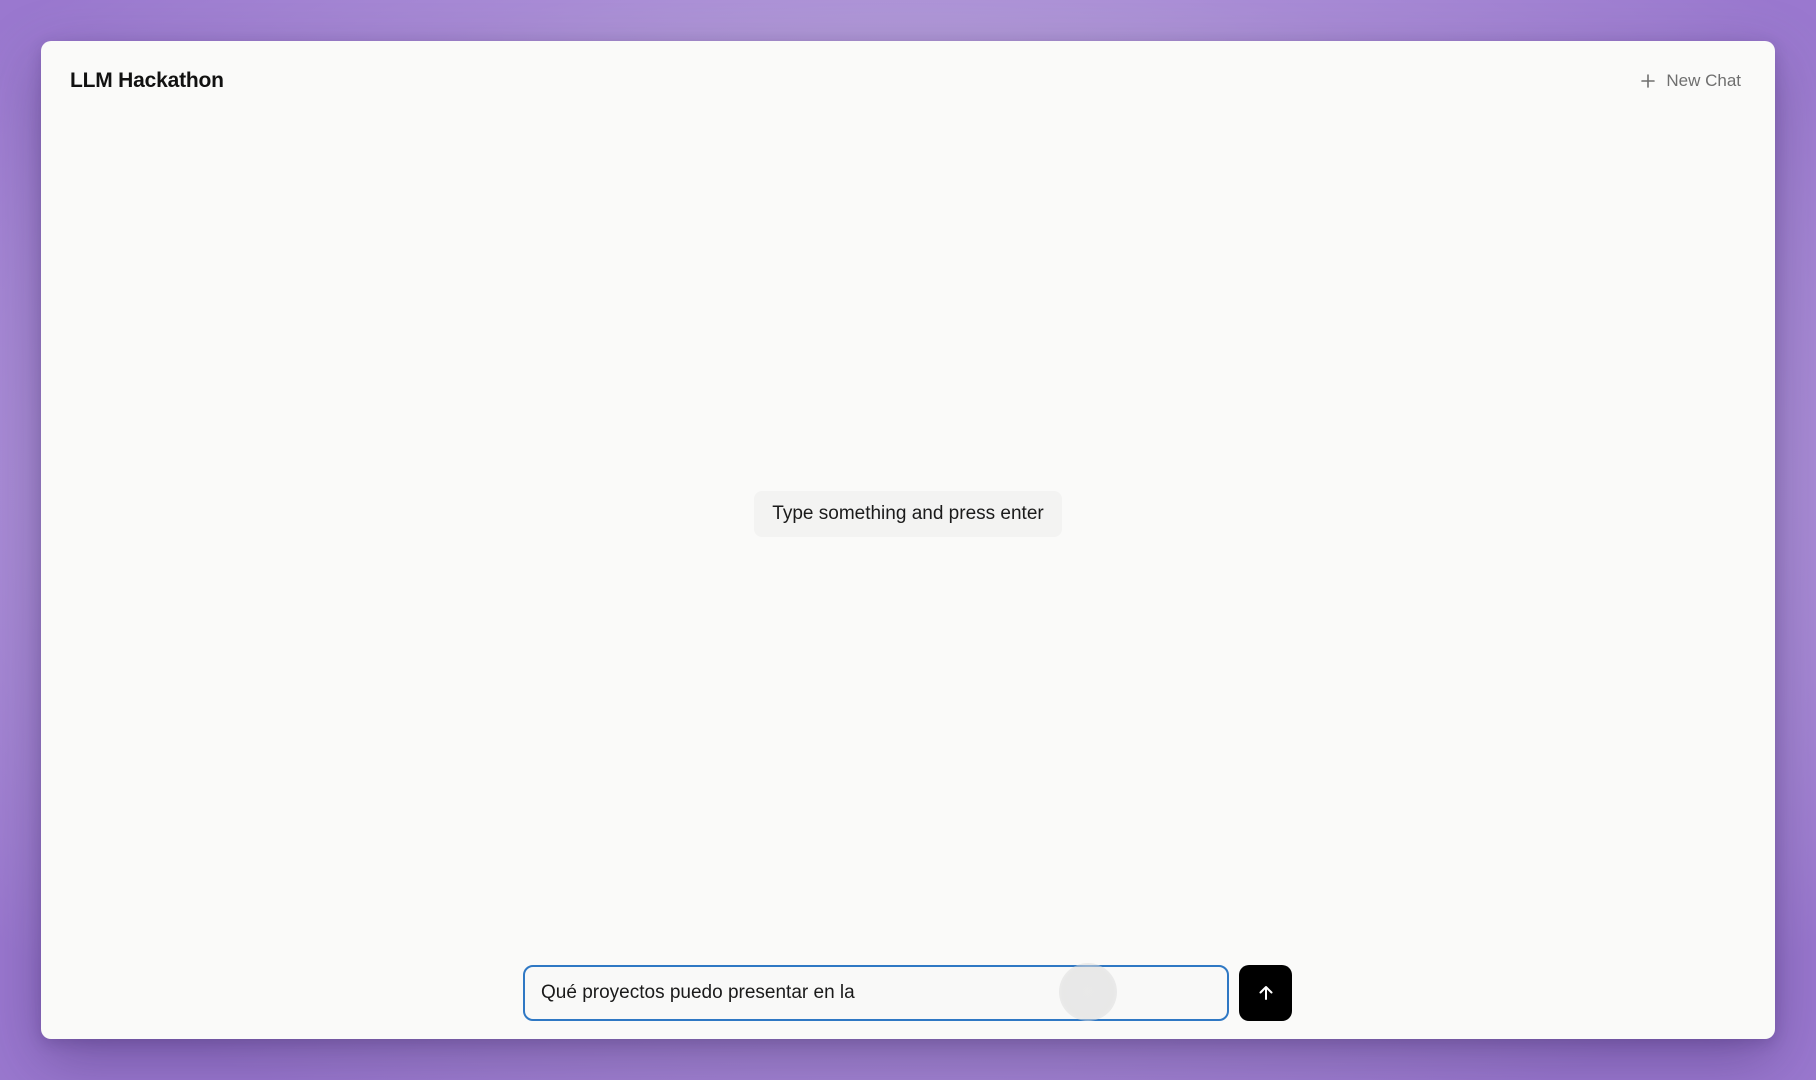  Describe the element at coordinates (1703, 80) in the screenshot. I see `new-chat-label: New Chat` at that location.